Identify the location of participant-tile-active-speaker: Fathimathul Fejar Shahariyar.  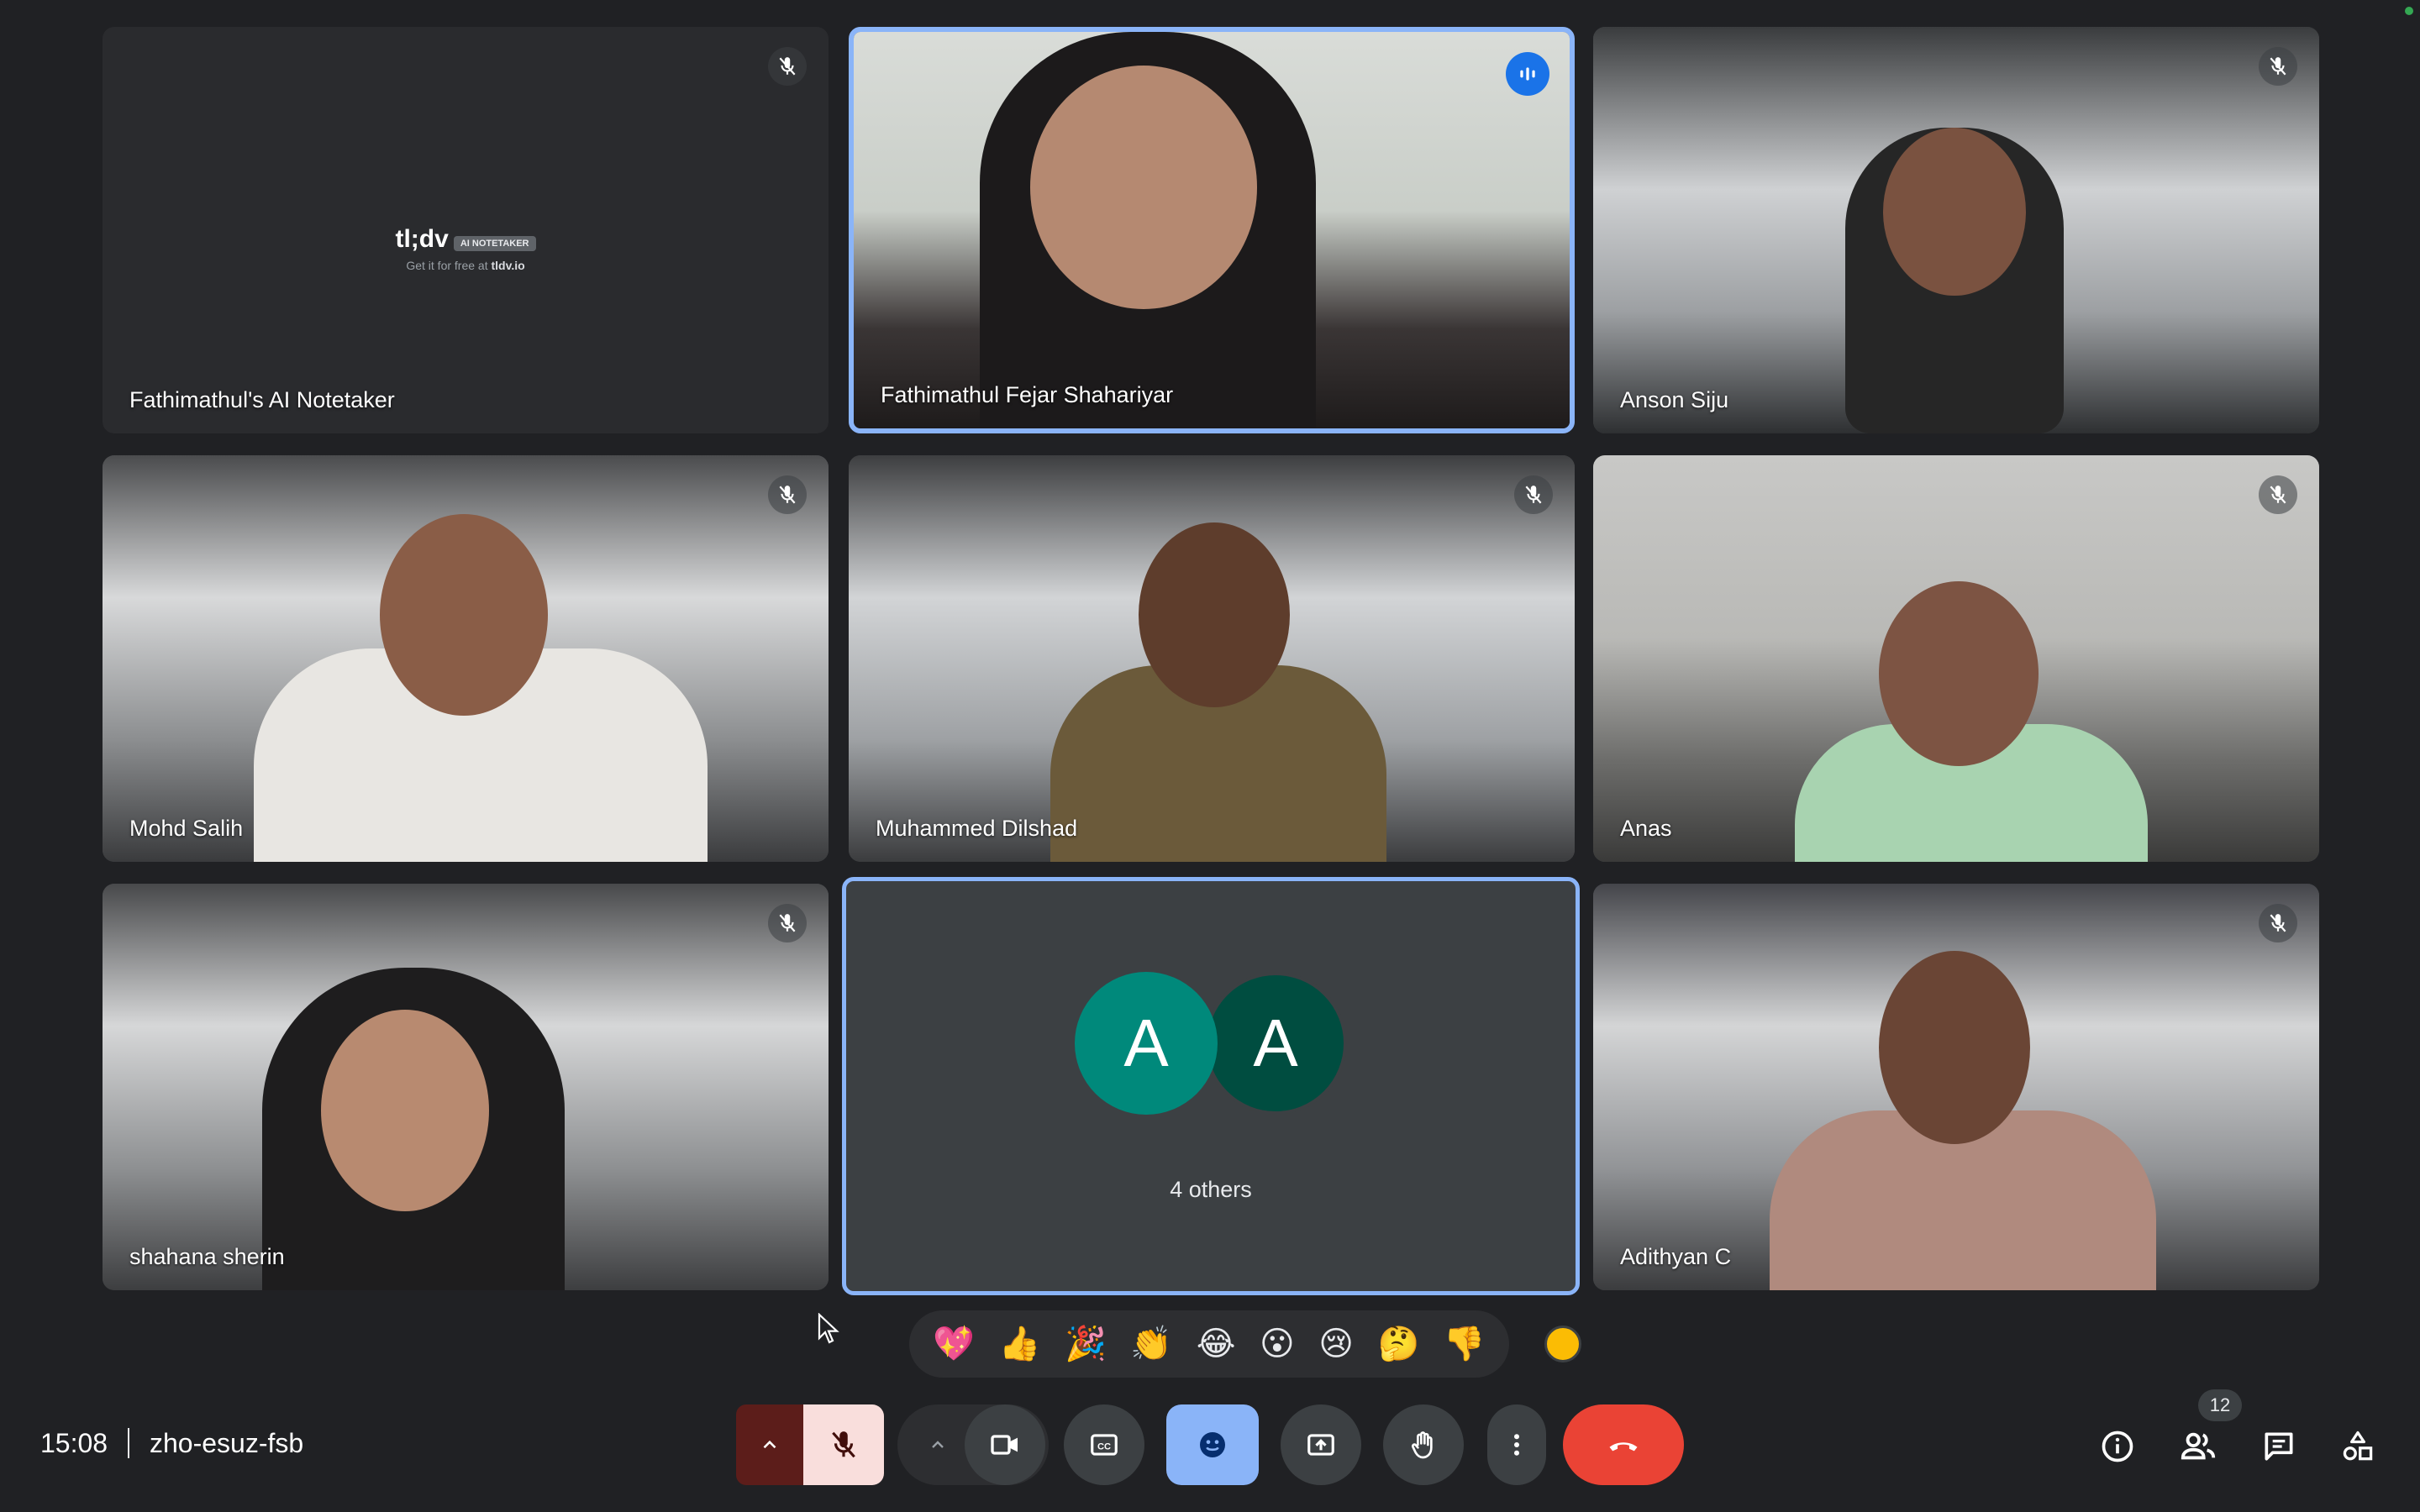
(1212, 230).